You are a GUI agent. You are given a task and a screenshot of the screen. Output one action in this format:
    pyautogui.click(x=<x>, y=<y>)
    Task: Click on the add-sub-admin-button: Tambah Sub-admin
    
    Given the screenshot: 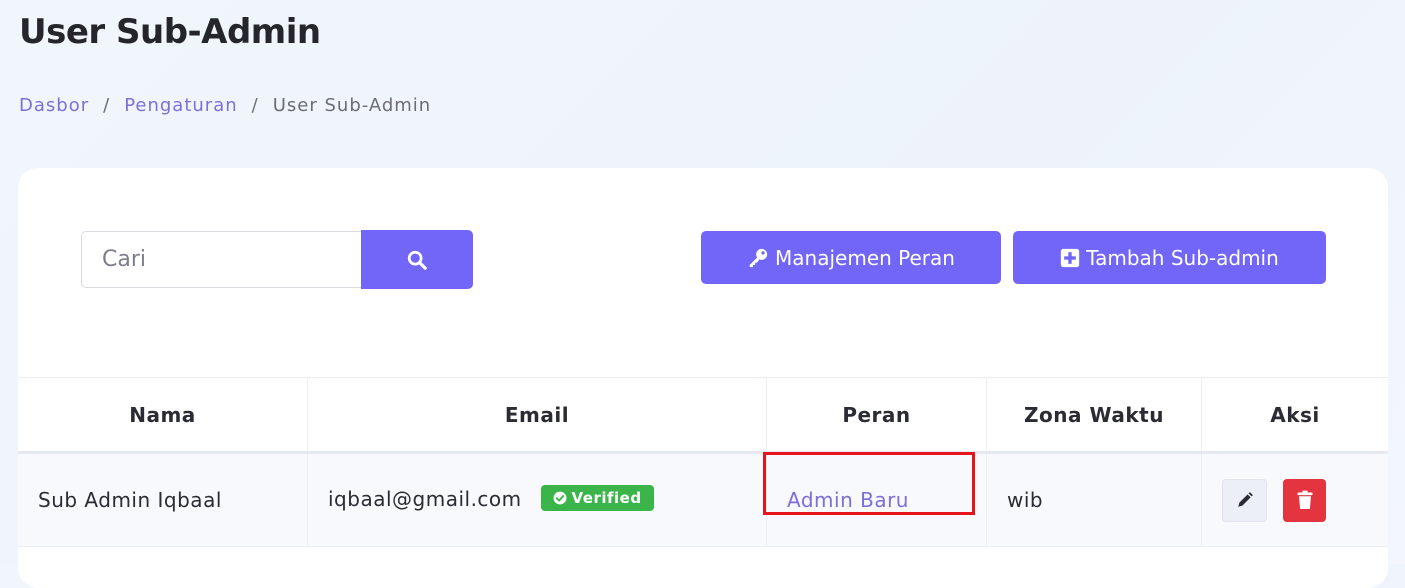 What is the action you would take?
    pyautogui.click(x=1169, y=257)
    